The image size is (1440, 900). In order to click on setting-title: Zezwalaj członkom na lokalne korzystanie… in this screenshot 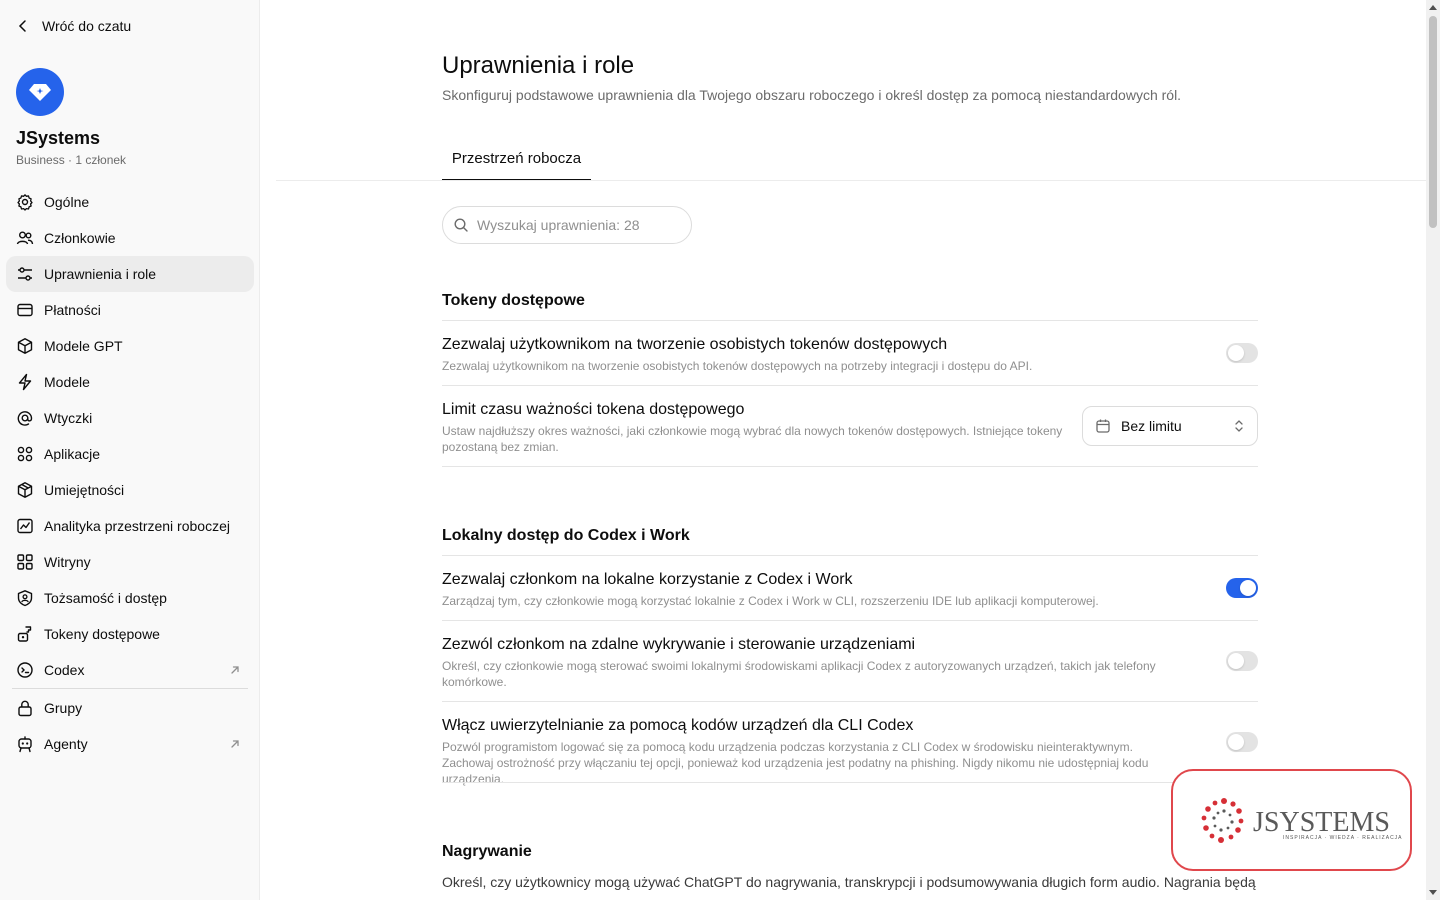, I will do `click(647, 579)`.